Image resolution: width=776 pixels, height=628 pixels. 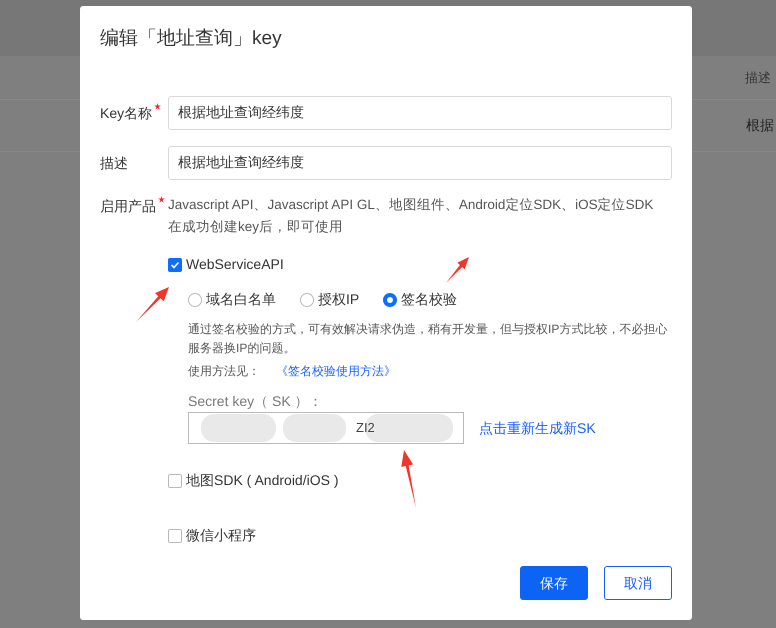 What do you see at coordinates (428, 329) in the screenshot?
I see `description-text: 通过签名校验的方式，可有效解决请求伪造，稍有开发量，但与授权IP方式比较，不必担心` at bounding box center [428, 329].